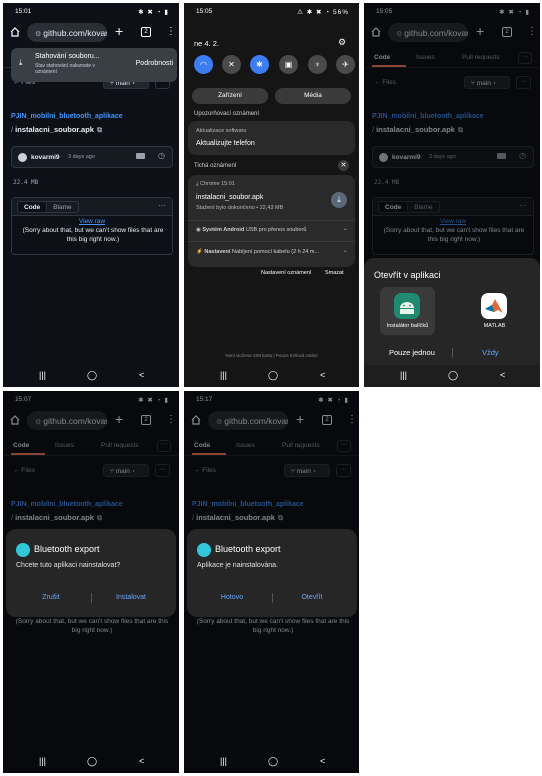  What do you see at coordinates (237, 565) in the screenshot?
I see `dialog-message: Aplikace je nainstalována.` at bounding box center [237, 565].